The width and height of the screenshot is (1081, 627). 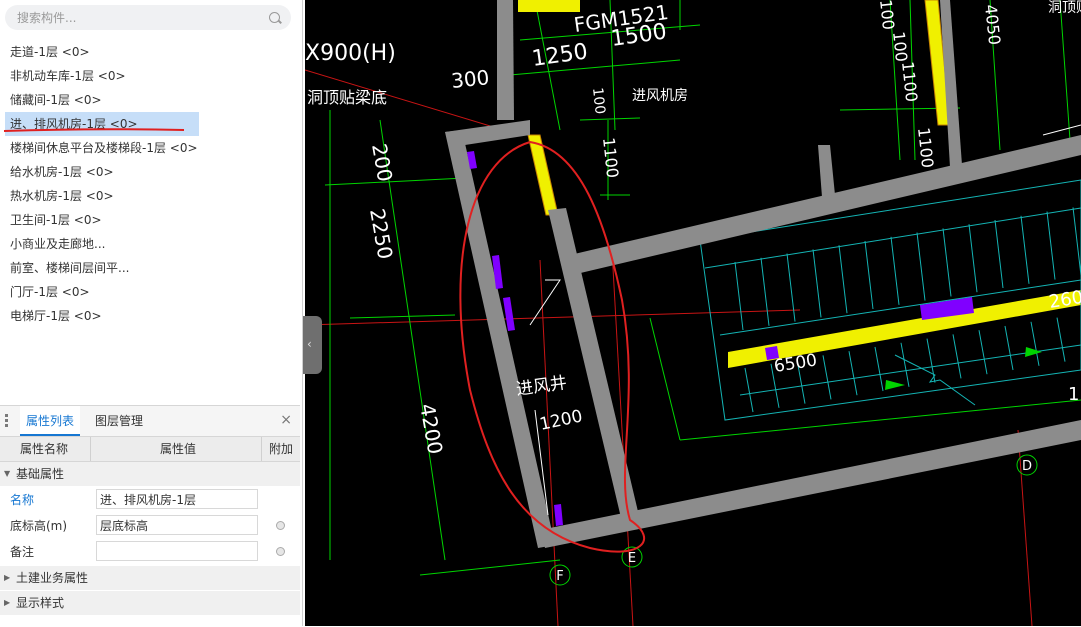 What do you see at coordinates (1073, 394) in the screenshot?
I see `length-label: 1` at bounding box center [1073, 394].